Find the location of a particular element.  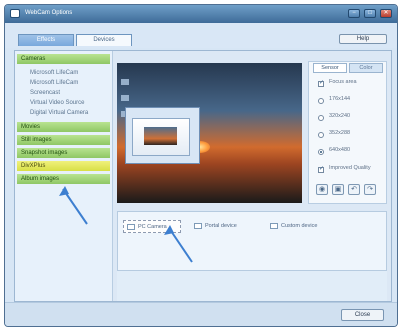

improved-quality-checkbox is located at coordinates (321, 169).